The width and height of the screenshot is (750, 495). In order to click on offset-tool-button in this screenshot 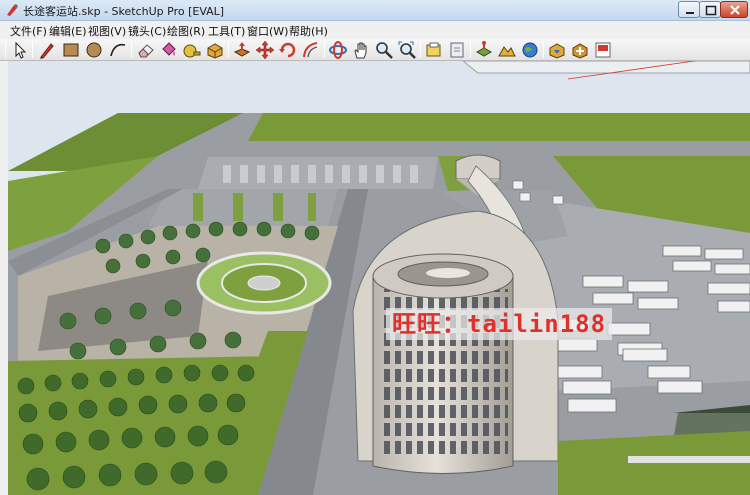, I will do `click(311, 50)`.